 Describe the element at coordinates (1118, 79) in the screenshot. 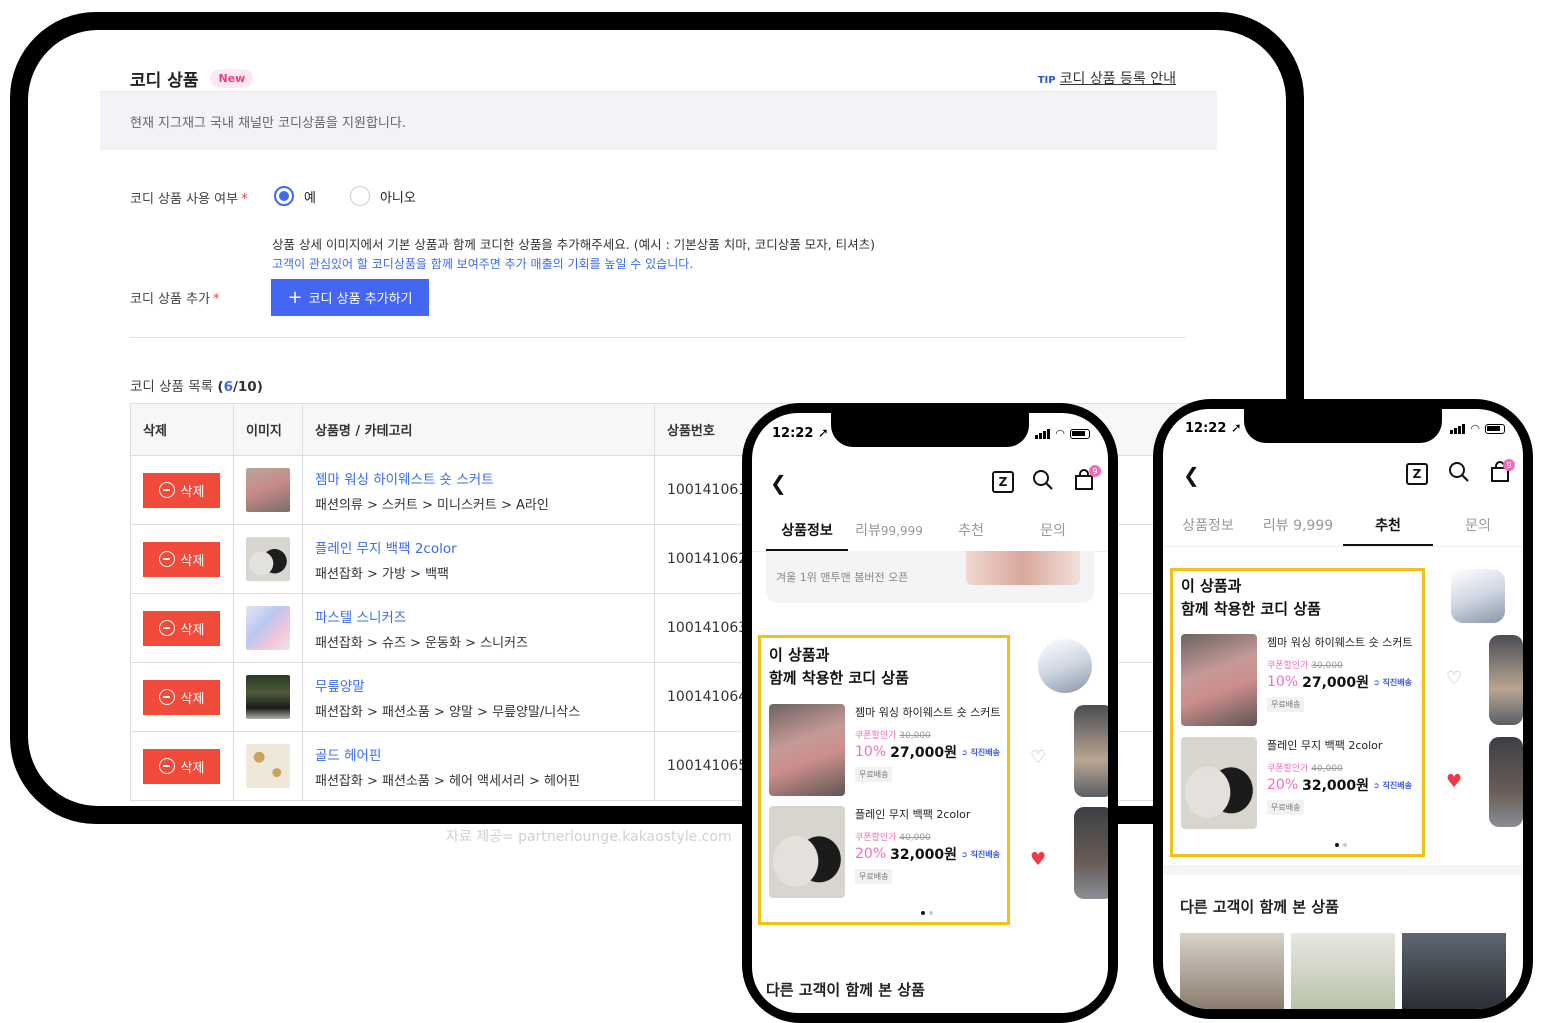

I see `tip-link-text: 코디 상품 등록 안내` at that location.